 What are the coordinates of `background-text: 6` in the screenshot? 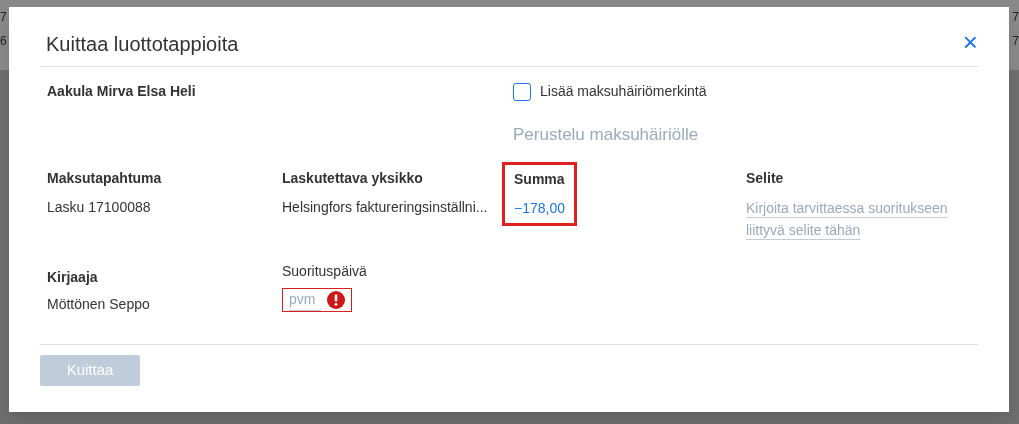 It's located at (3, 41).